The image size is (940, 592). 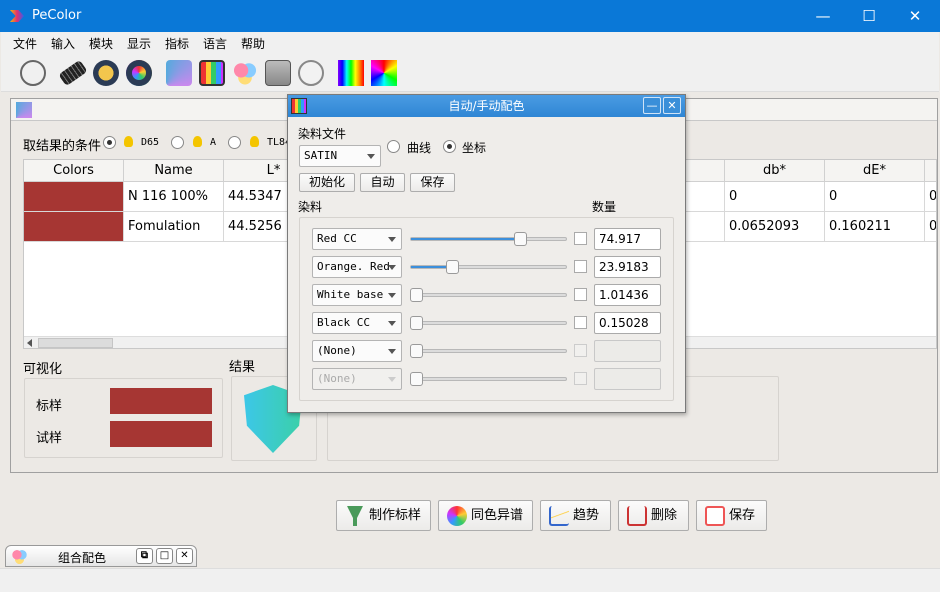 I want to click on color-cross-icon, so click(x=384, y=73).